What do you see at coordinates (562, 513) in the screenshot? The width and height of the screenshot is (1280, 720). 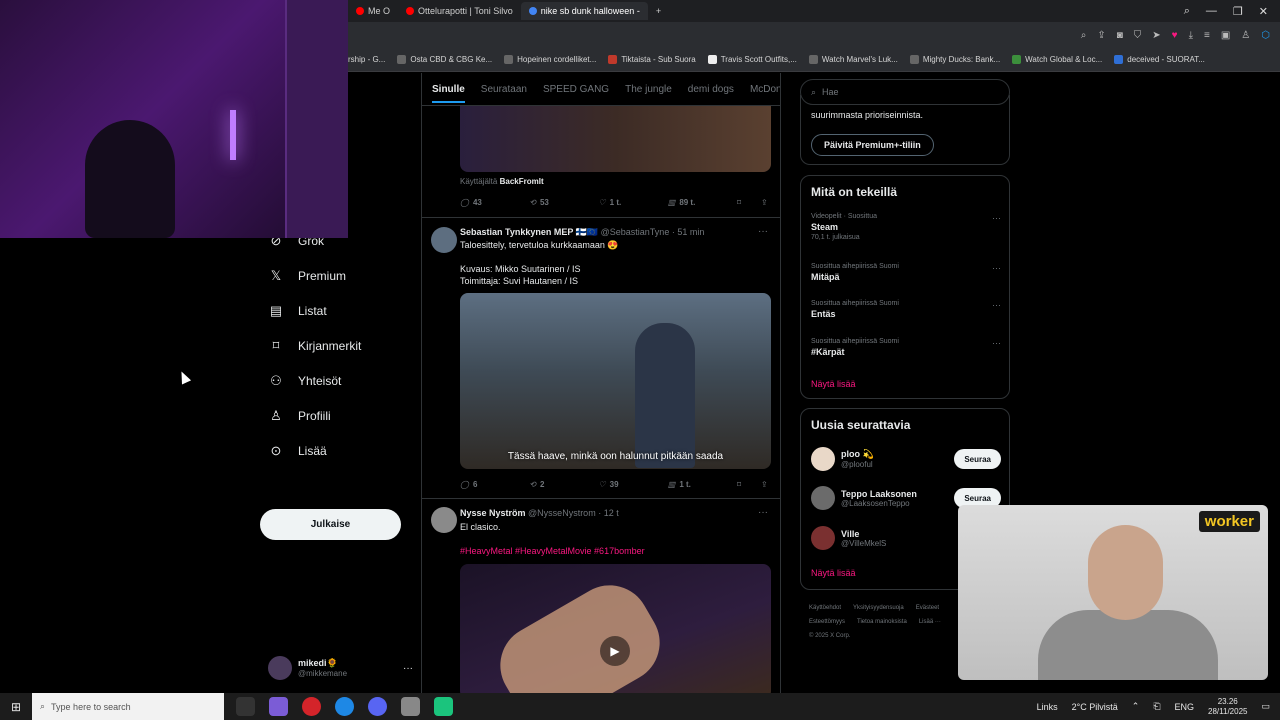 I see `author-handle: @NysseNystrom` at bounding box center [562, 513].